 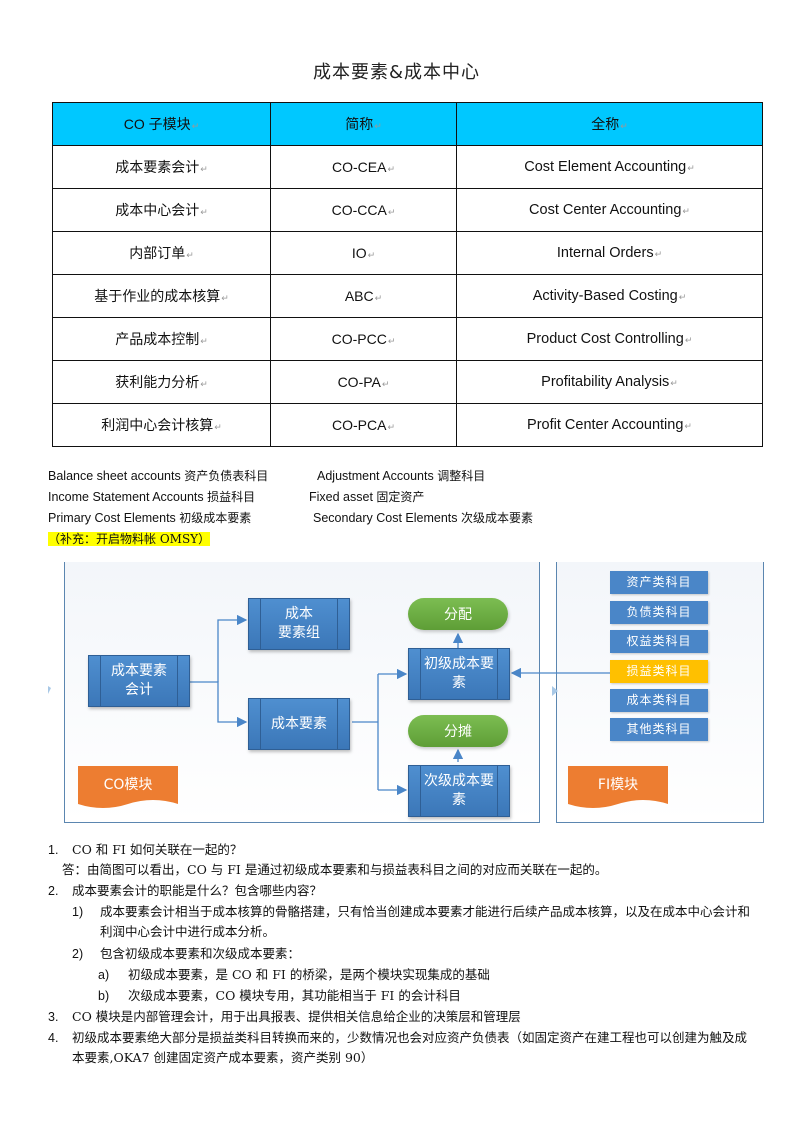 I want to click on cell-submodule: 利润中心会计核算↵, so click(x=161, y=425).